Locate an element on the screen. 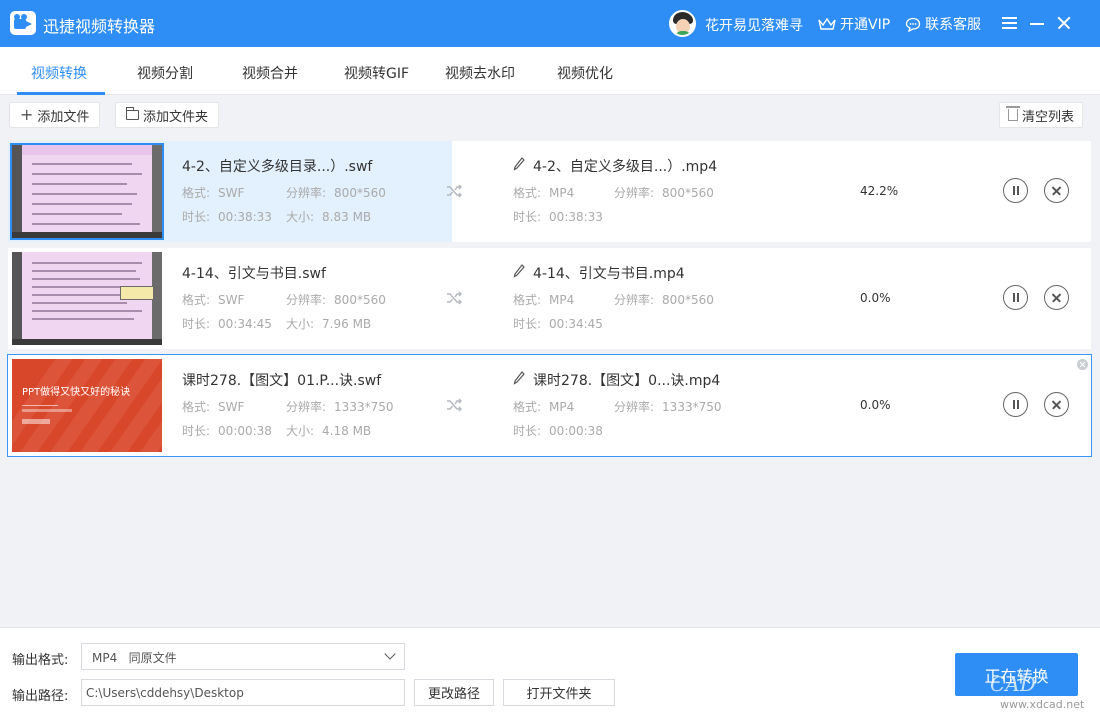 The height and width of the screenshot is (721, 1100). watermark-url: www.xdcad.net is located at coordinates (1042, 704).